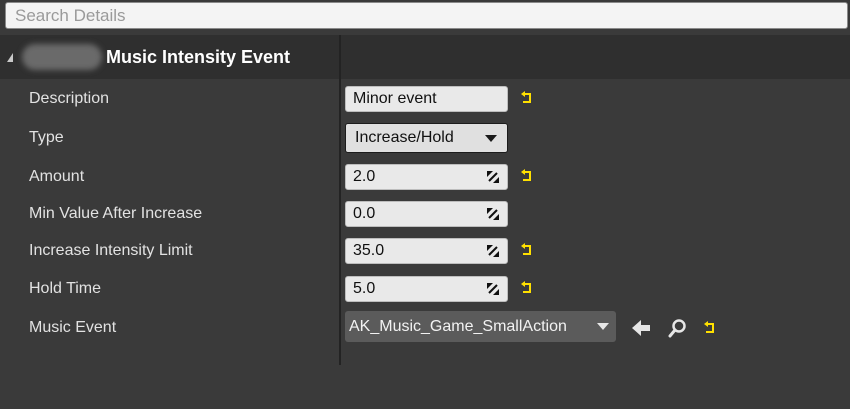  I want to click on intensity-limit-field: 35.0, so click(426, 251).